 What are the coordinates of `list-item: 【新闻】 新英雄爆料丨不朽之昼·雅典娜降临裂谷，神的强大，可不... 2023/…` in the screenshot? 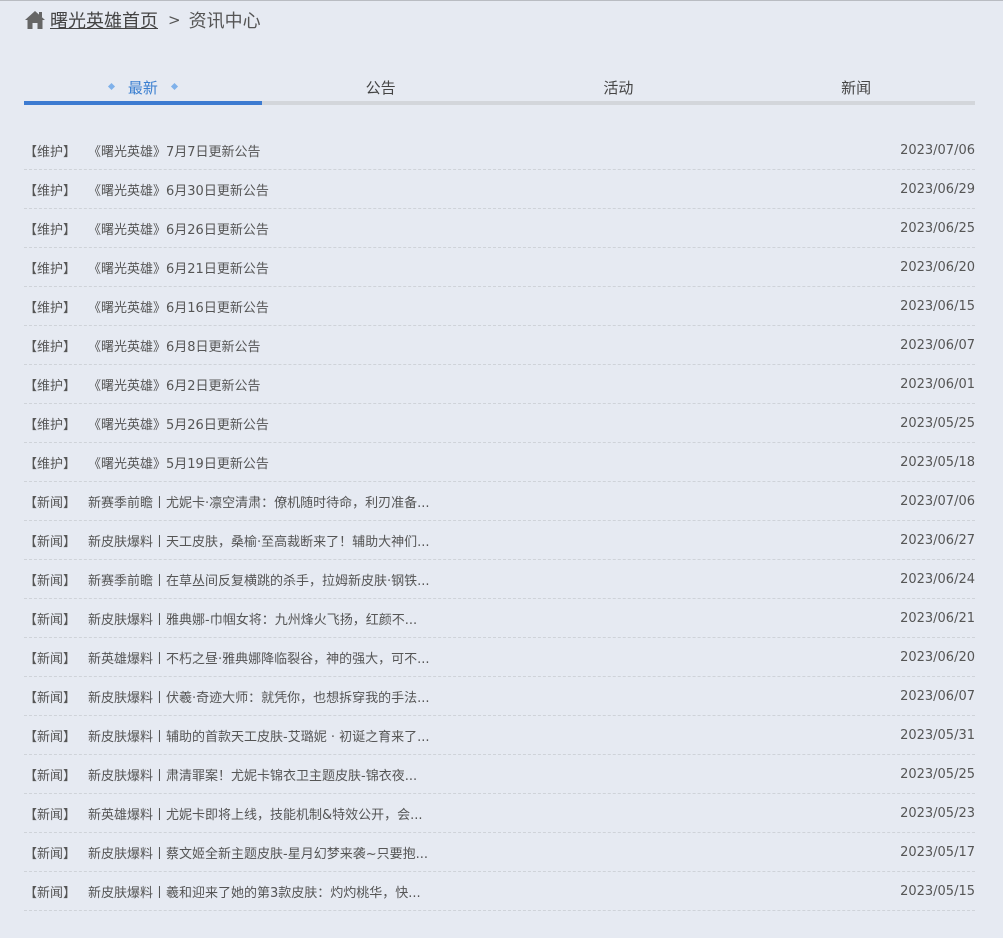 It's located at (499, 657).